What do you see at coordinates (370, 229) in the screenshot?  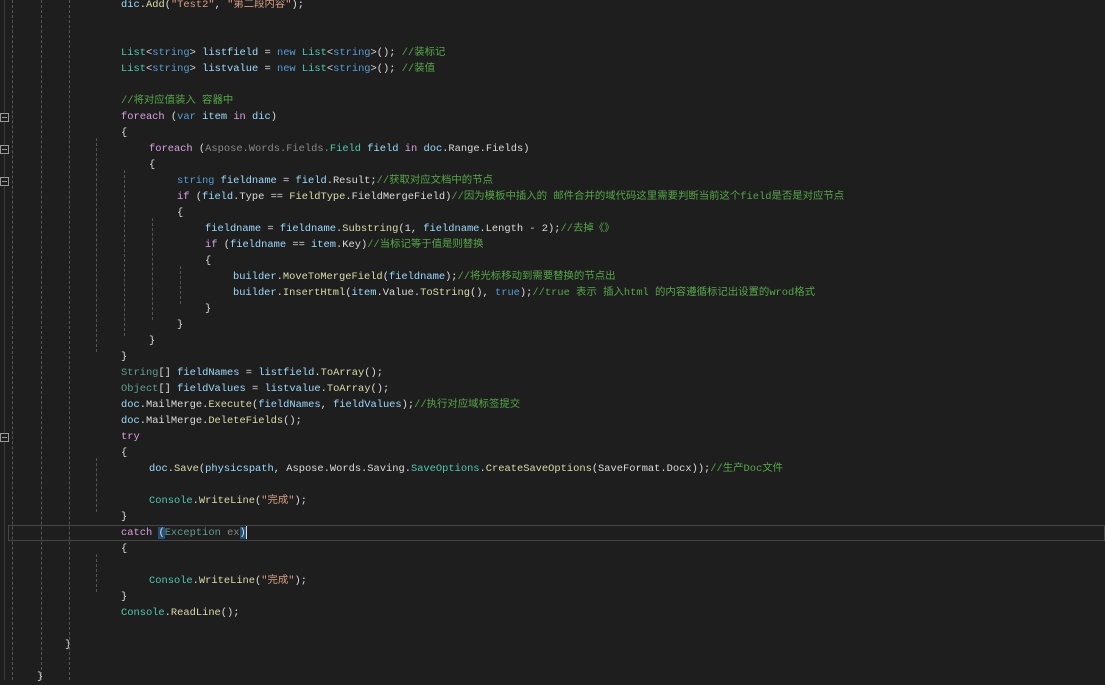 I see `code-token: Substring` at bounding box center [370, 229].